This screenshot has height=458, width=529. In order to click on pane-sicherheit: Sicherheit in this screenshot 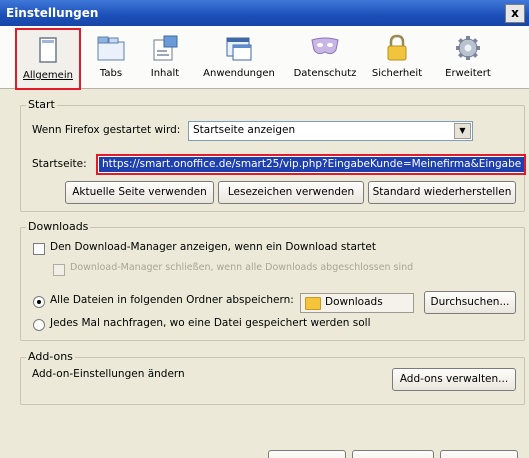, I will do `click(397, 57)`.